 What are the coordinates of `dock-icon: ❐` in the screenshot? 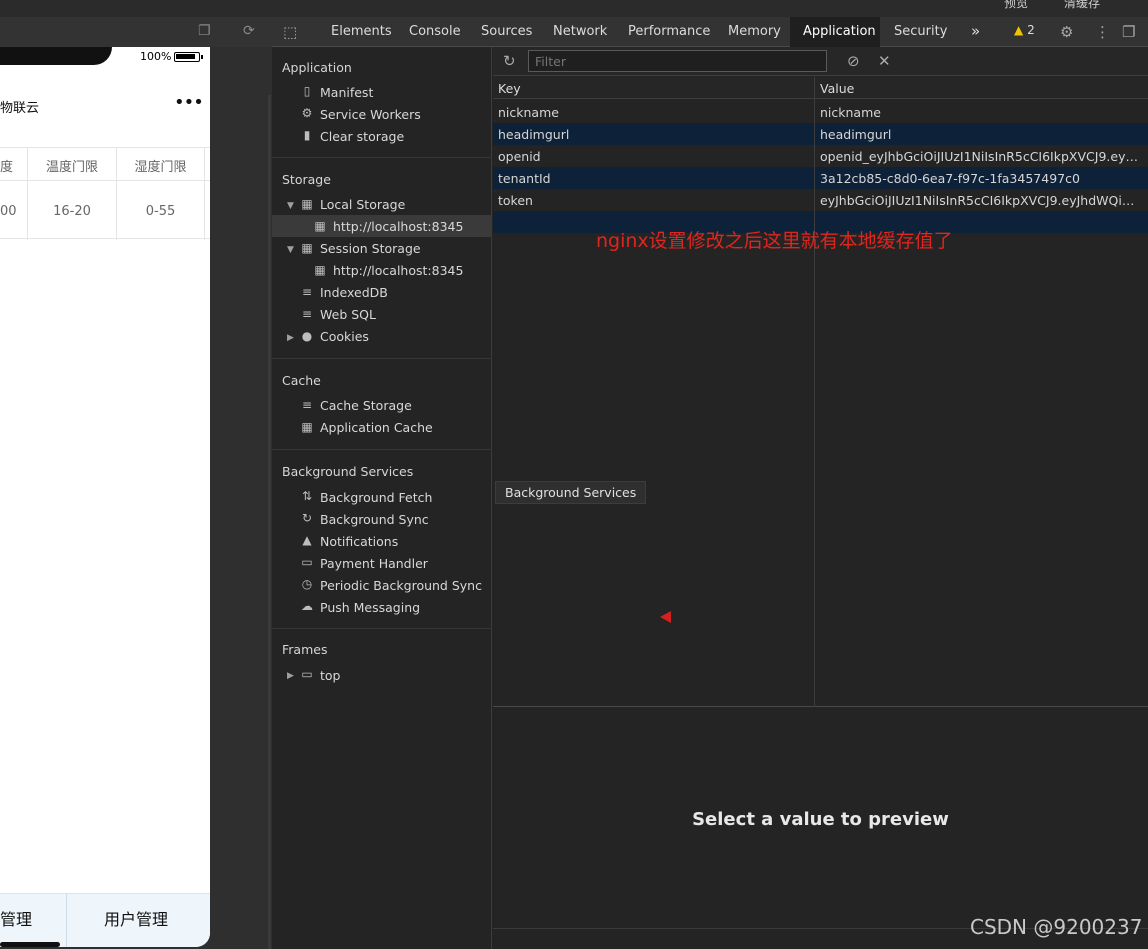 It's located at (1128, 32).